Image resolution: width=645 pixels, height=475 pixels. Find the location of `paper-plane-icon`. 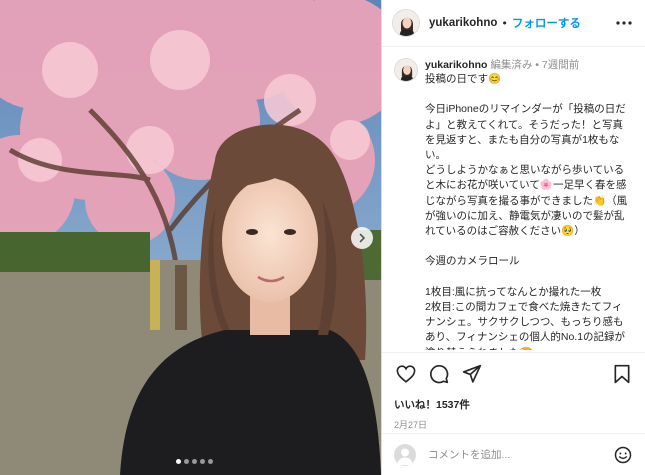

paper-plane-icon is located at coordinates (472, 373).